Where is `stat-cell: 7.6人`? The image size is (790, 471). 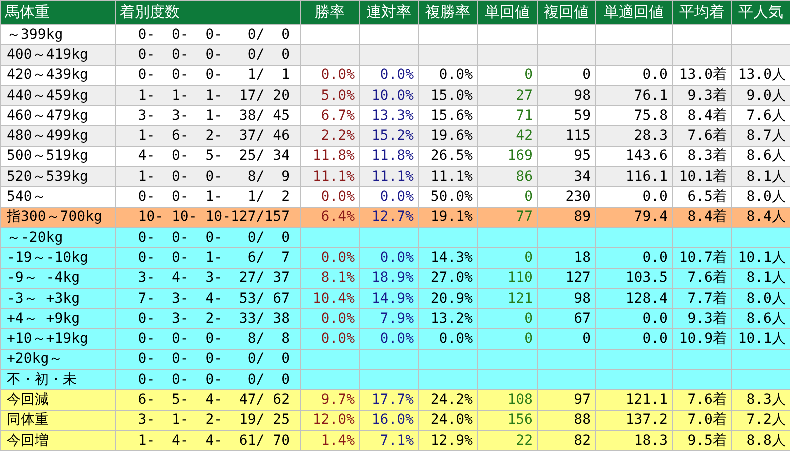
stat-cell: 7.6人 is located at coordinates (766, 116).